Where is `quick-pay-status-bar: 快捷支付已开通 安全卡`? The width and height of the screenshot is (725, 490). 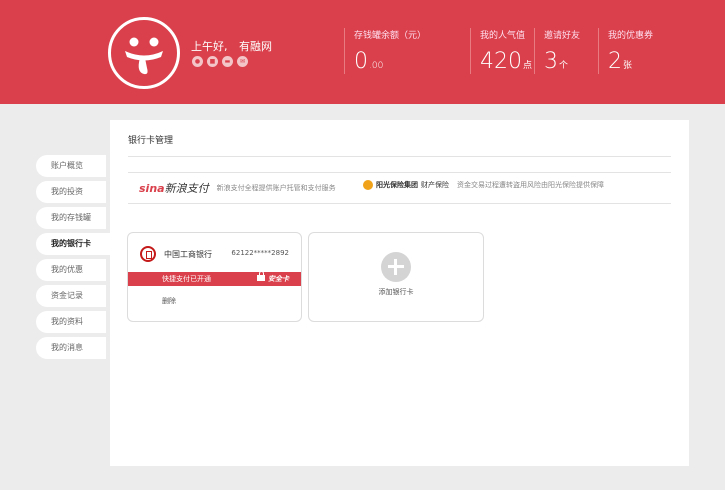
quick-pay-status-bar: 快捷支付已开通 安全卡 is located at coordinates (214, 278).